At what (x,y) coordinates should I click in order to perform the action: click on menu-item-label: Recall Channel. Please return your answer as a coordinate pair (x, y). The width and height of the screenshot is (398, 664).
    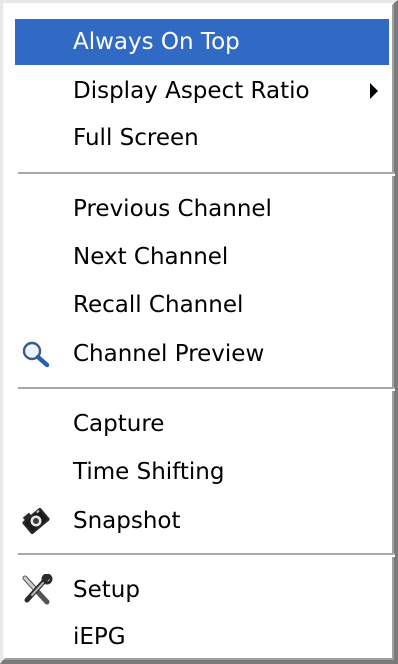
    Looking at the image, I should click on (158, 305).